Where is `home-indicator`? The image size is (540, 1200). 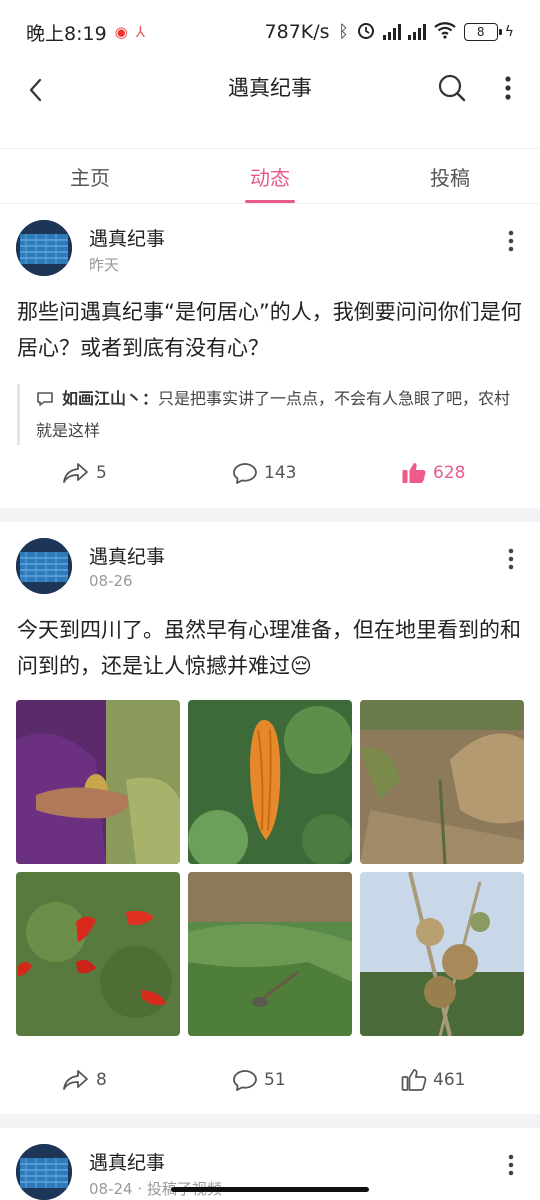 home-indicator is located at coordinates (270, 1189).